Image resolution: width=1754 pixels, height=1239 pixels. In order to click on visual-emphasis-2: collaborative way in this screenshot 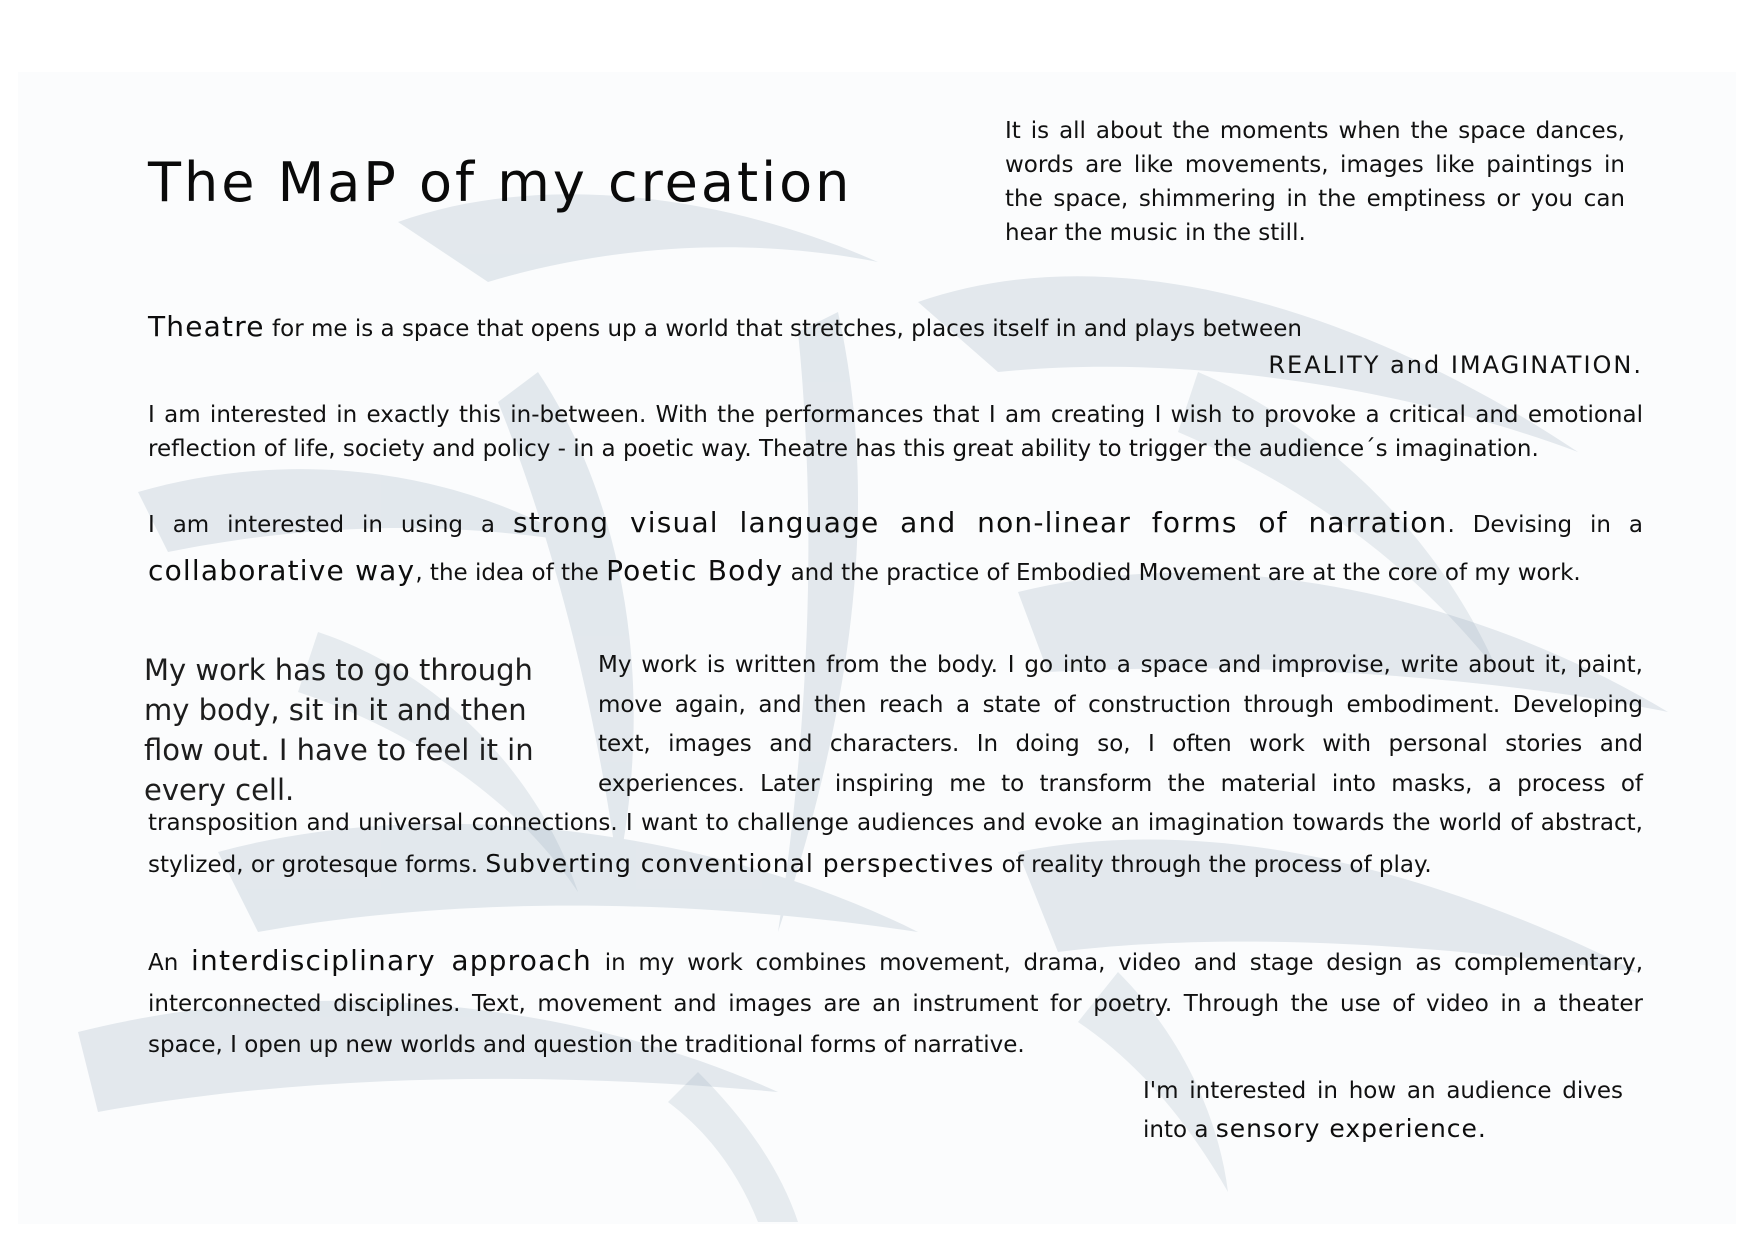, I will do `click(282, 570)`.